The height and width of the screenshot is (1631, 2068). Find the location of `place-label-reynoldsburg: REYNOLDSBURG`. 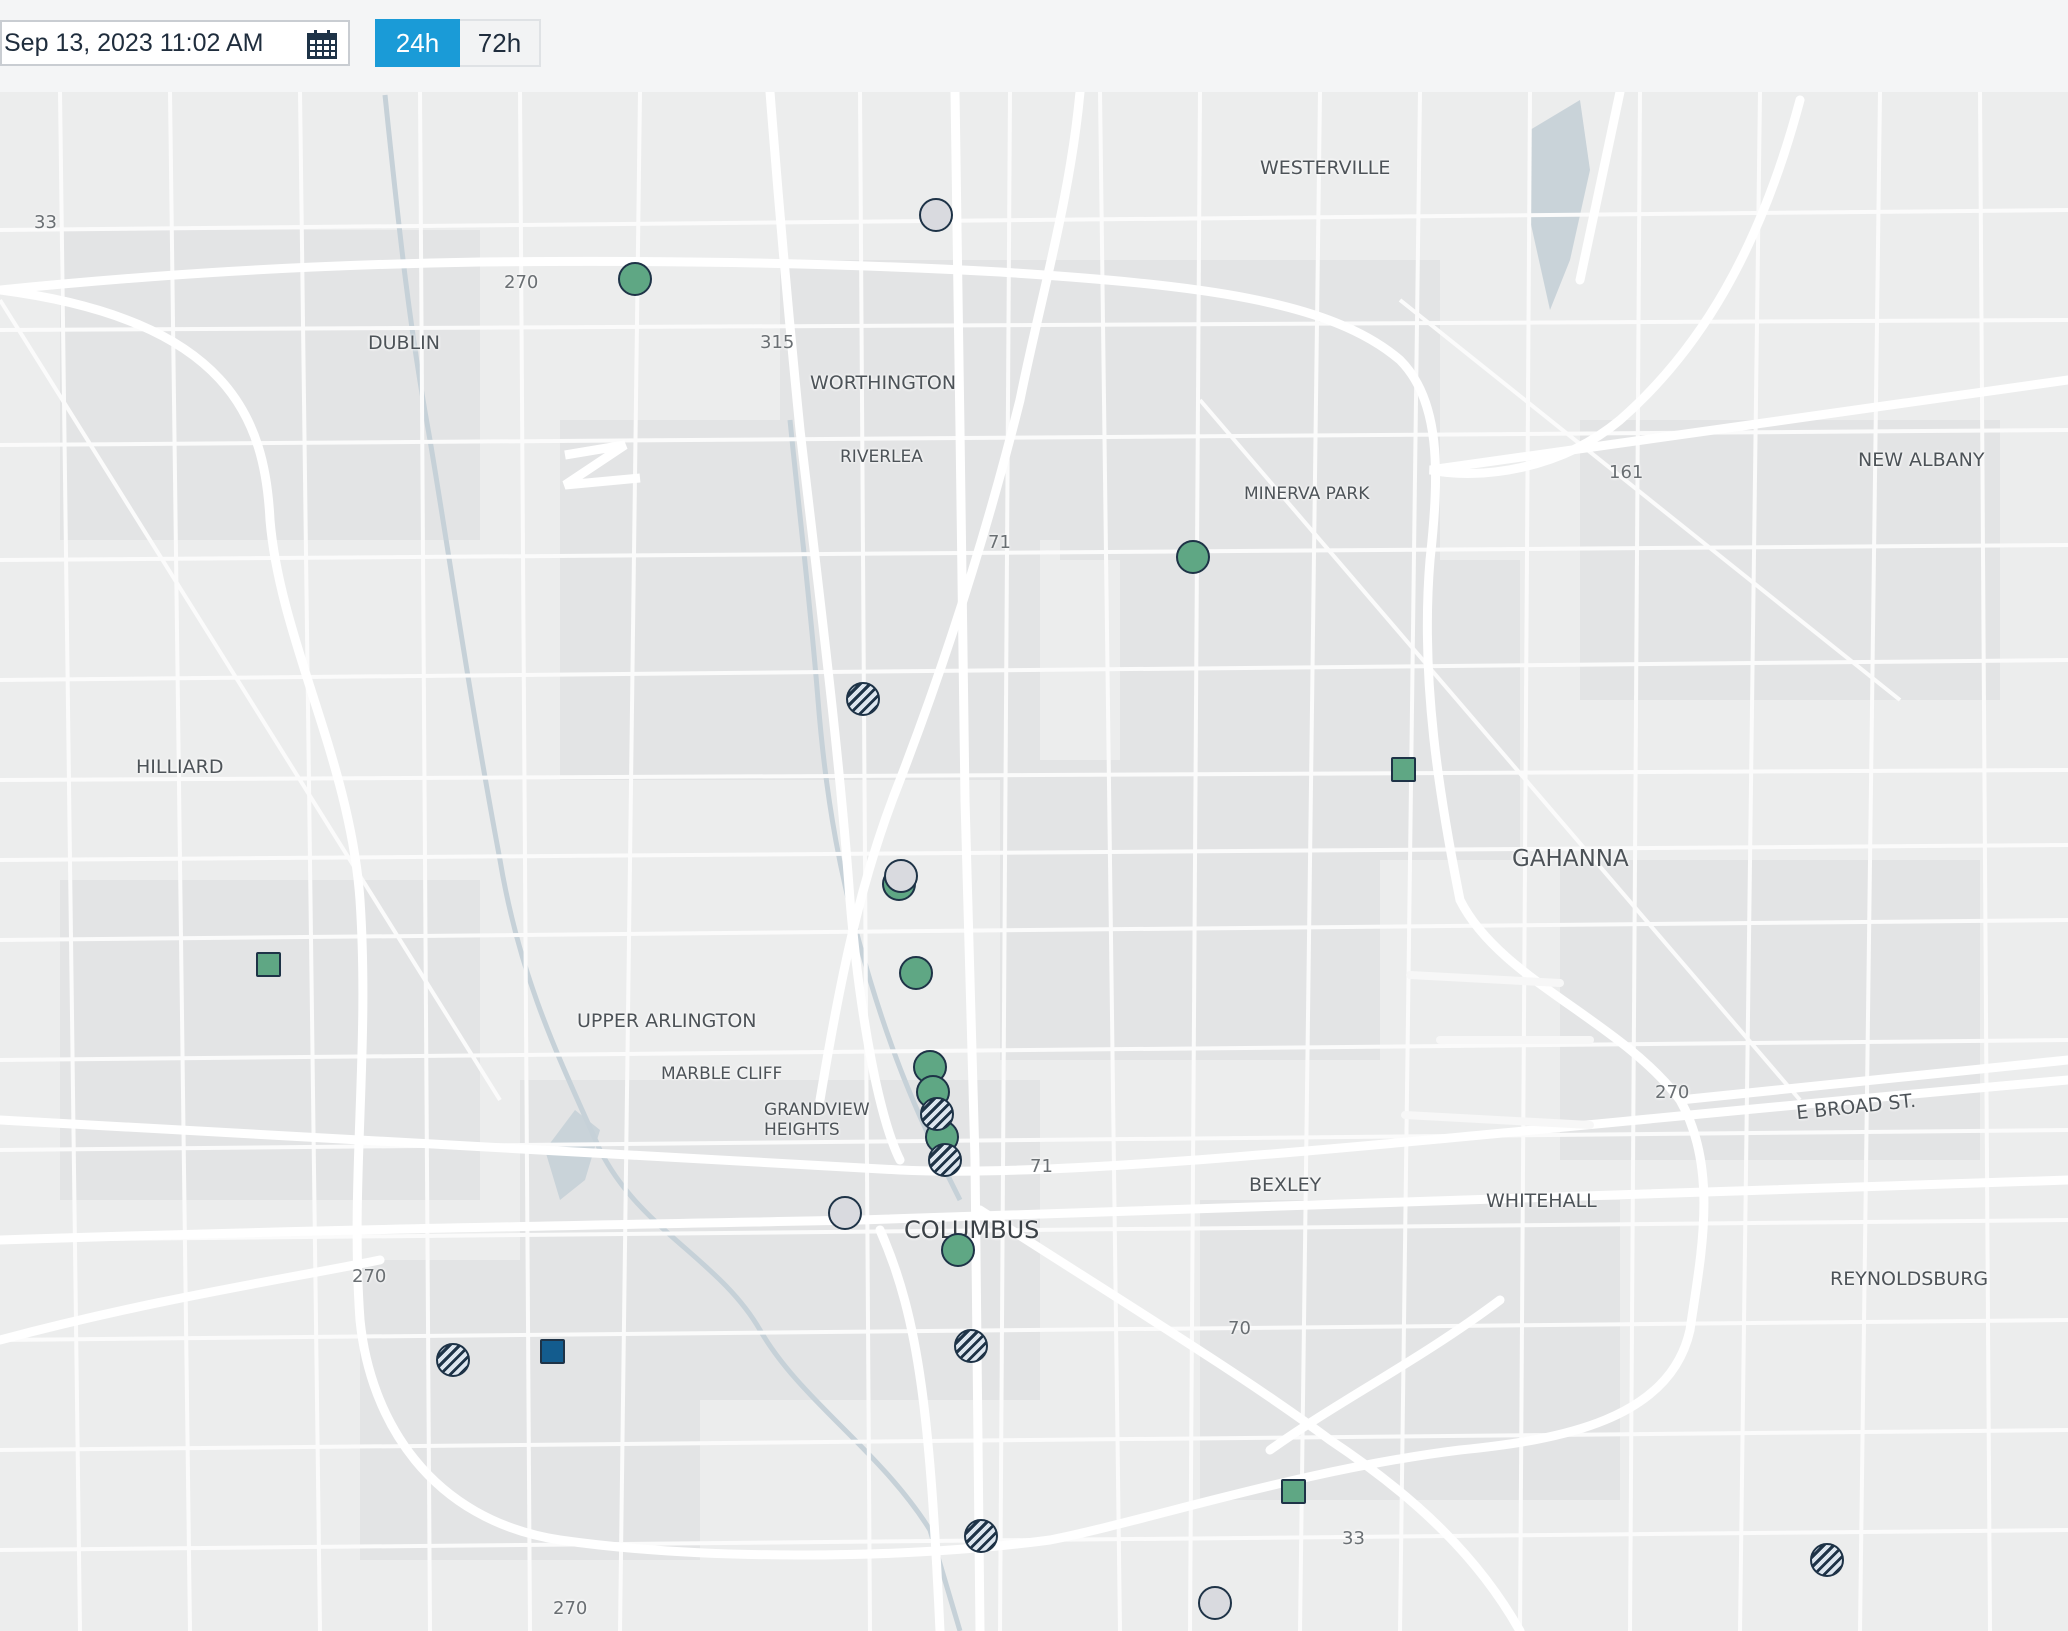

place-label-reynoldsburg: REYNOLDSBURG is located at coordinates (1909, 1279).